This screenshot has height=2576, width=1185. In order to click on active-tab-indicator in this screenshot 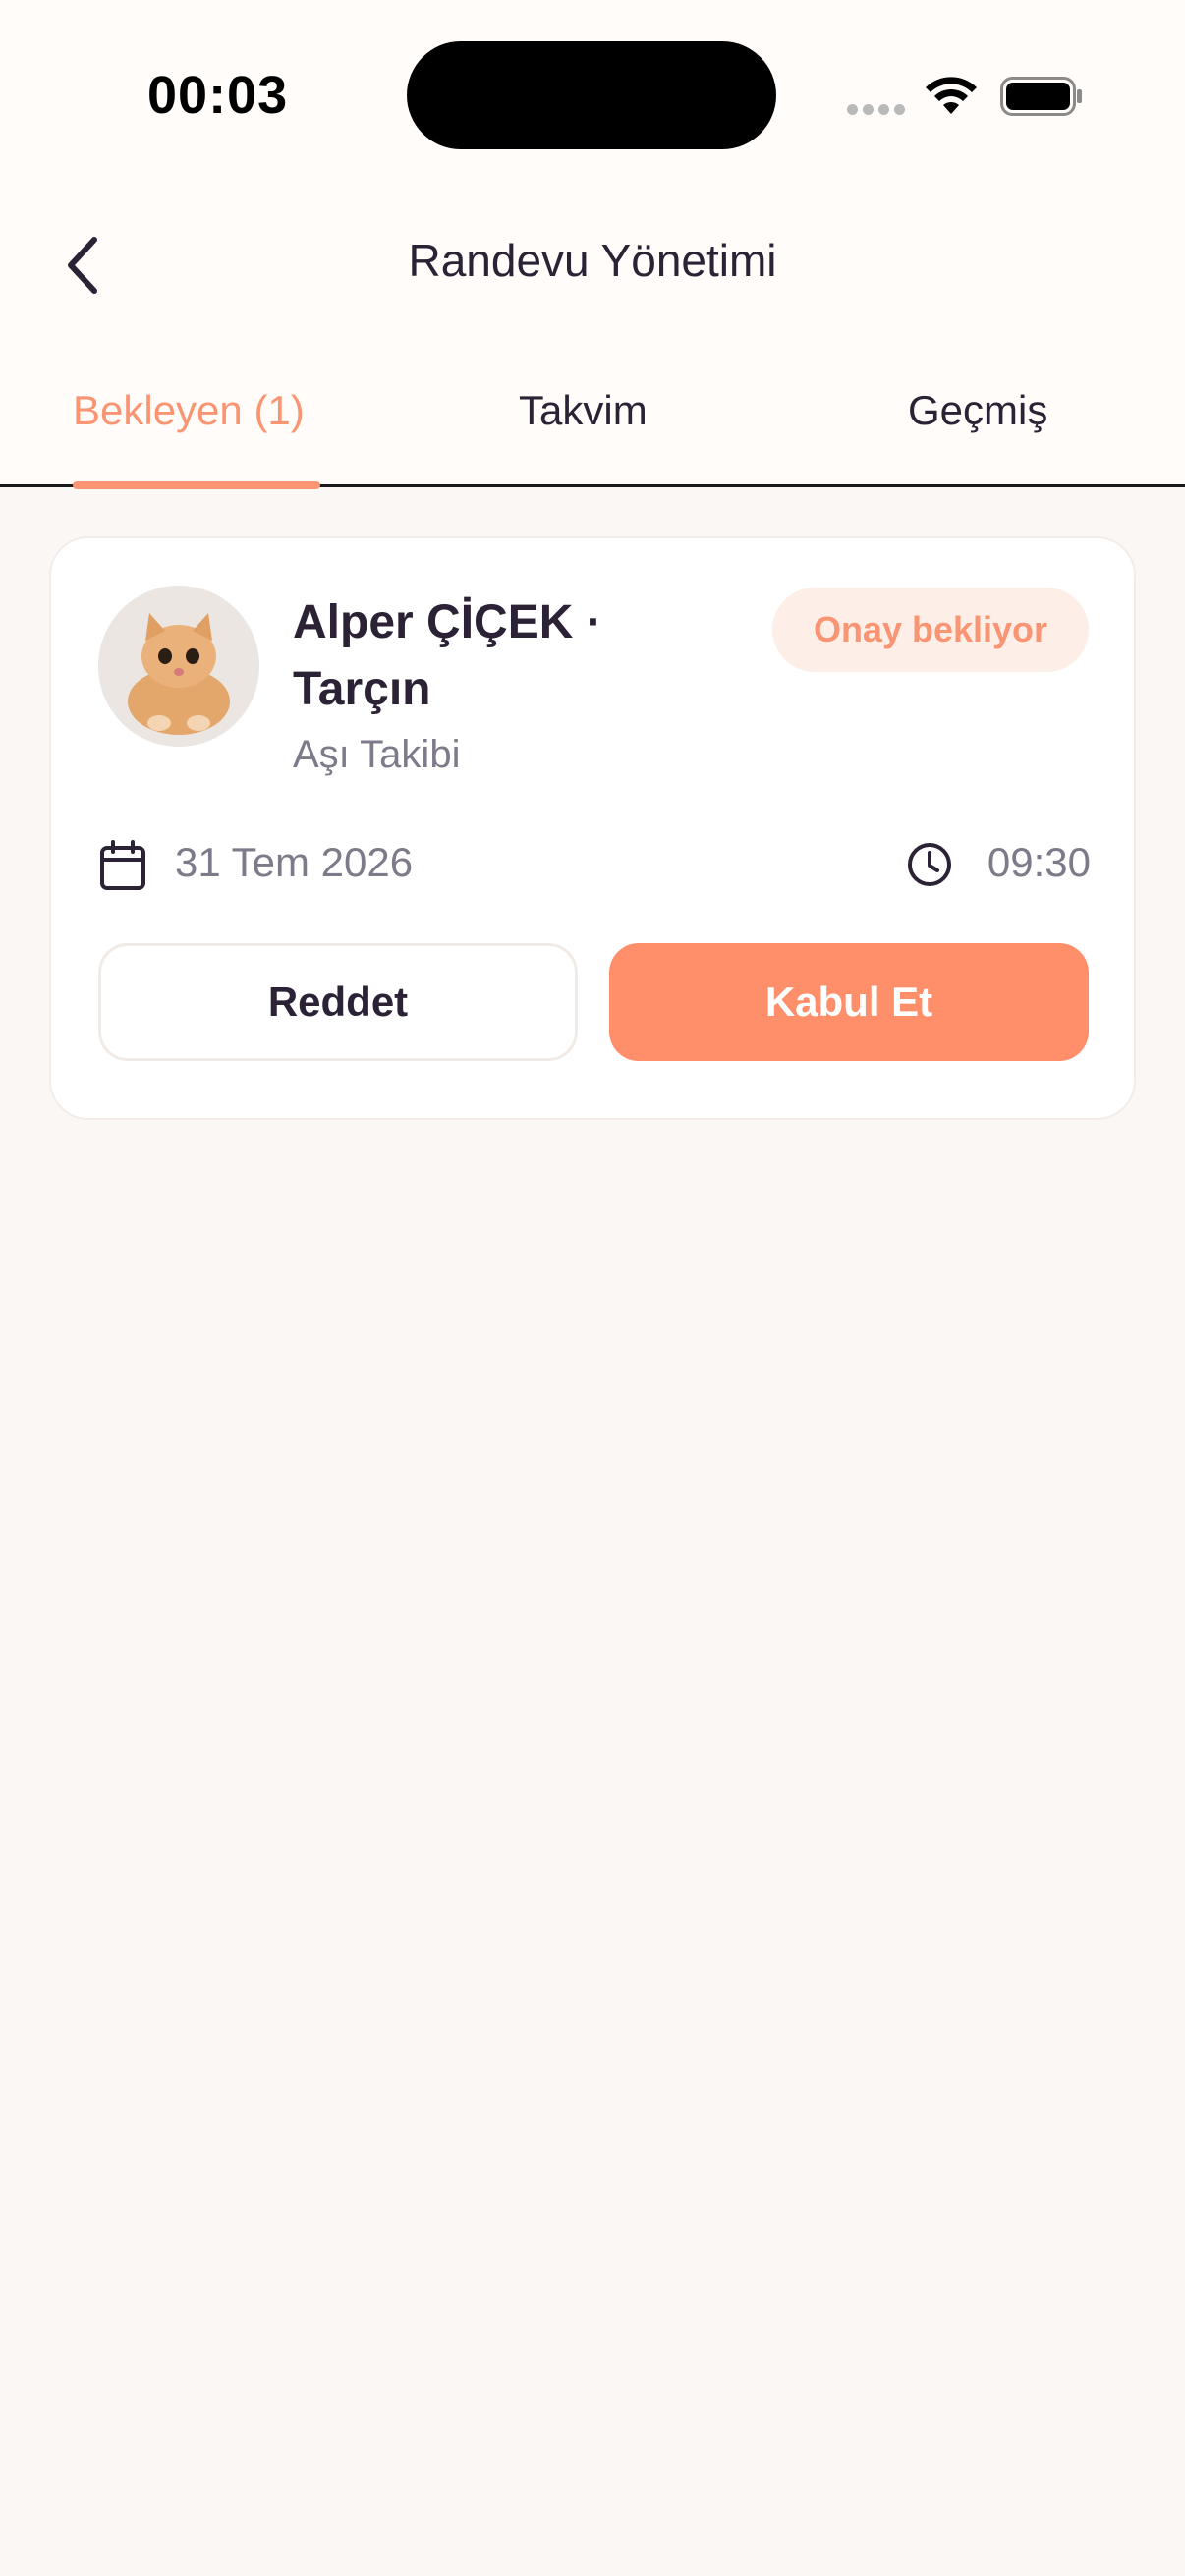, I will do `click(197, 485)`.